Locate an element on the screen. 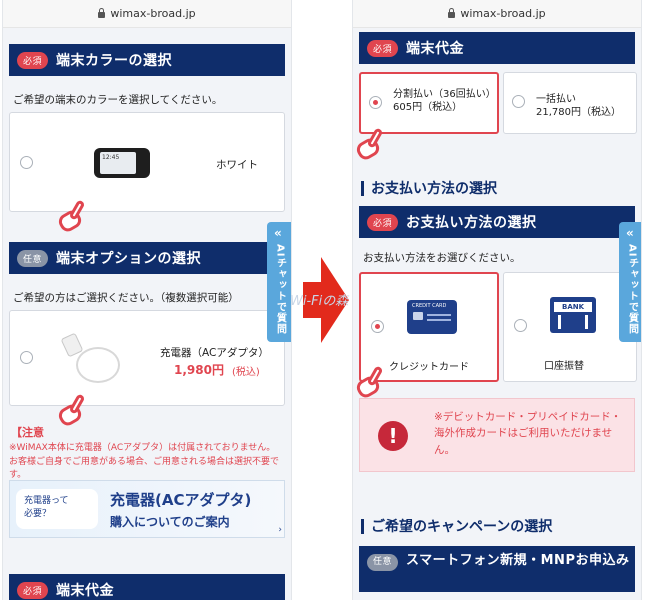 This screenshot has width=650, height=600. payment-warning: ! ※デビットカード・プリペイドカード・海外作成カードはご利用いただけません。 is located at coordinates (497, 435).